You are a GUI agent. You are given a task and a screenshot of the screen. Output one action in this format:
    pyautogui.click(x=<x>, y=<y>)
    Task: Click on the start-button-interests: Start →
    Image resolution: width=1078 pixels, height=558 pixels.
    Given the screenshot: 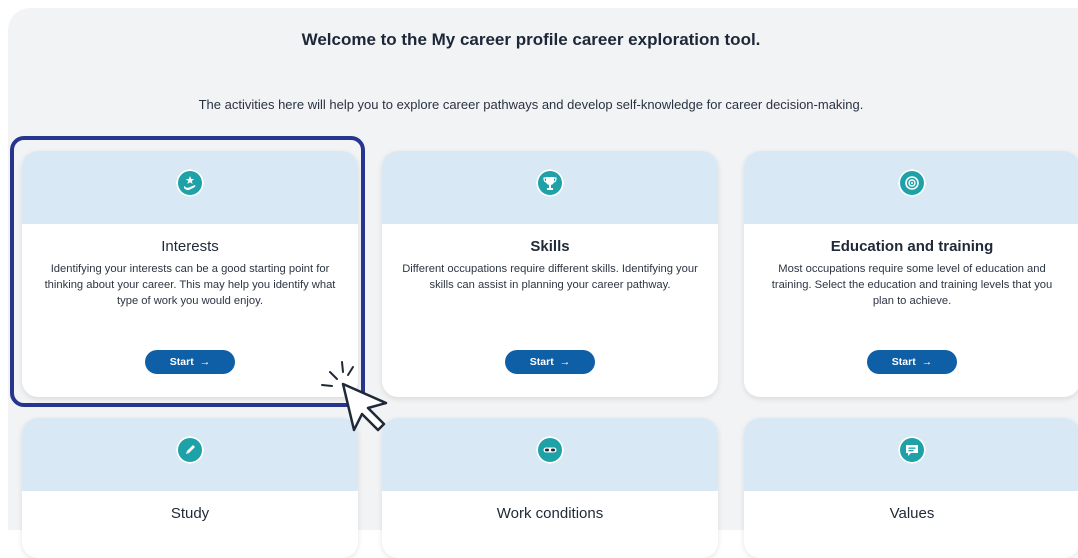 What is the action you would take?
    pyautogui.click(x=190, y=362)
    